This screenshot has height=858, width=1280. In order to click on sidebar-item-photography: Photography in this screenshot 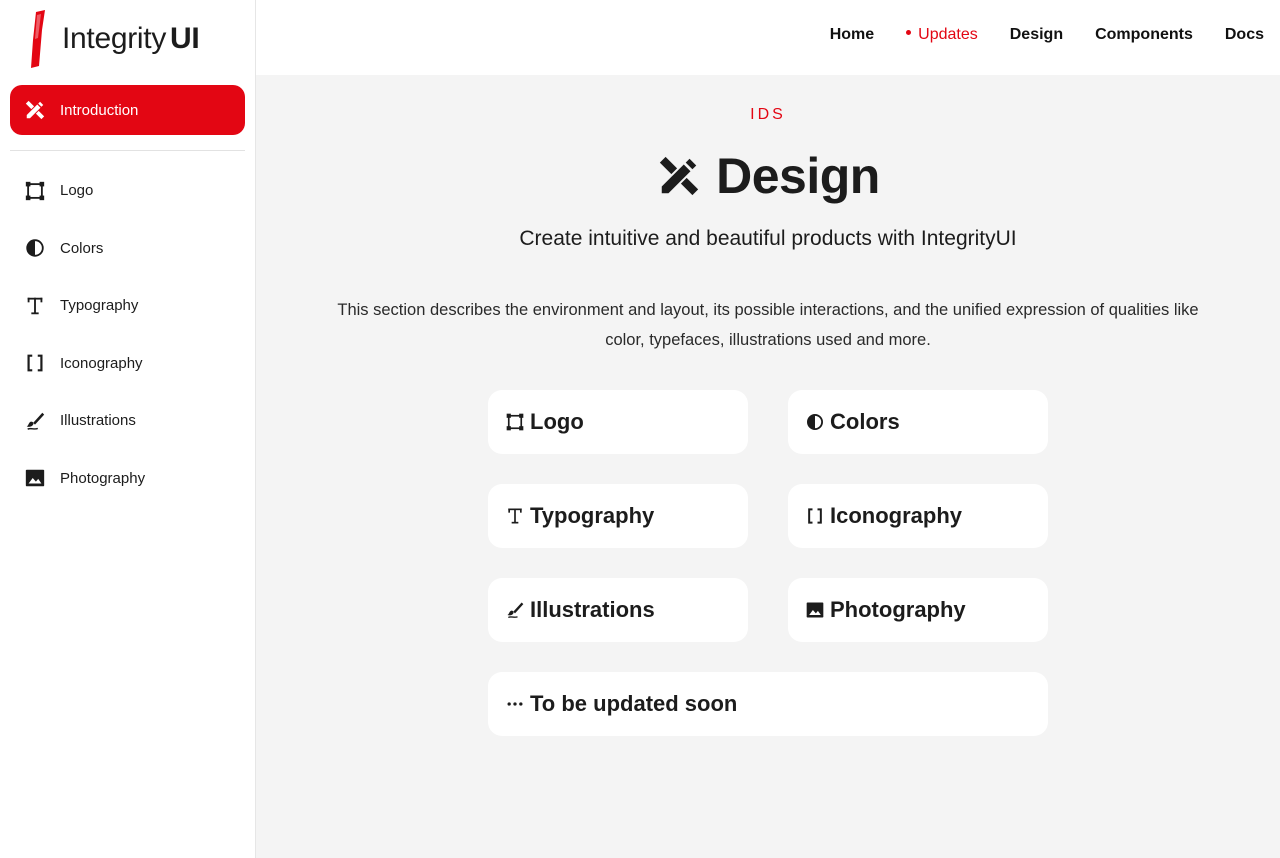, I will do `click(127, 479)`.